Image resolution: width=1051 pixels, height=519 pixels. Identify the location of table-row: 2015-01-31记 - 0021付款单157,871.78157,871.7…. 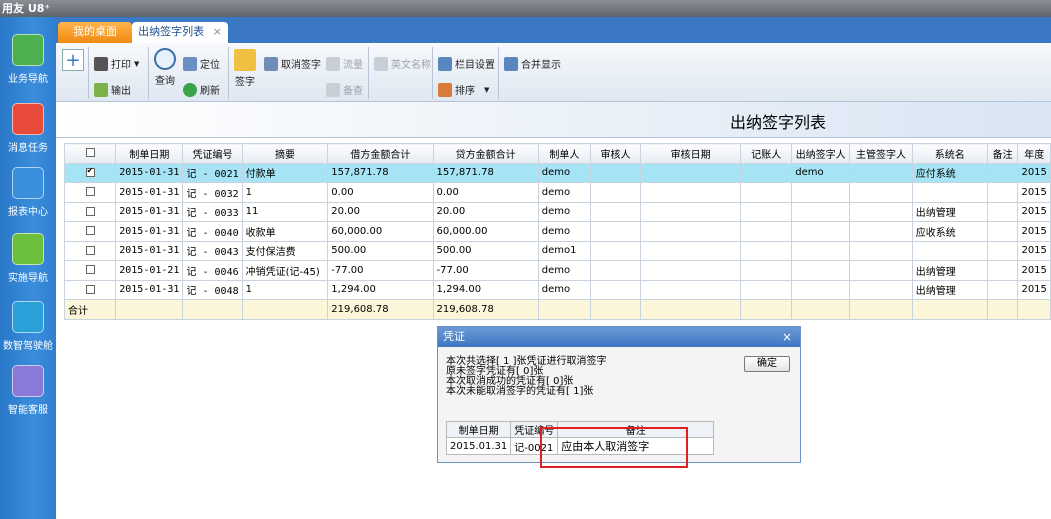
(557, 172).